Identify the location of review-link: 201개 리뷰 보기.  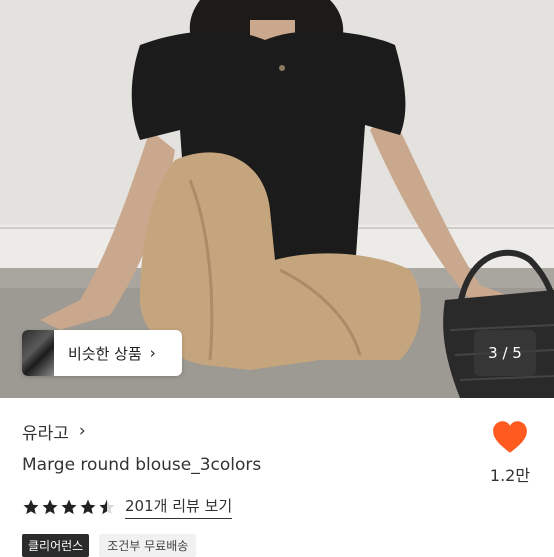
(179, 507).